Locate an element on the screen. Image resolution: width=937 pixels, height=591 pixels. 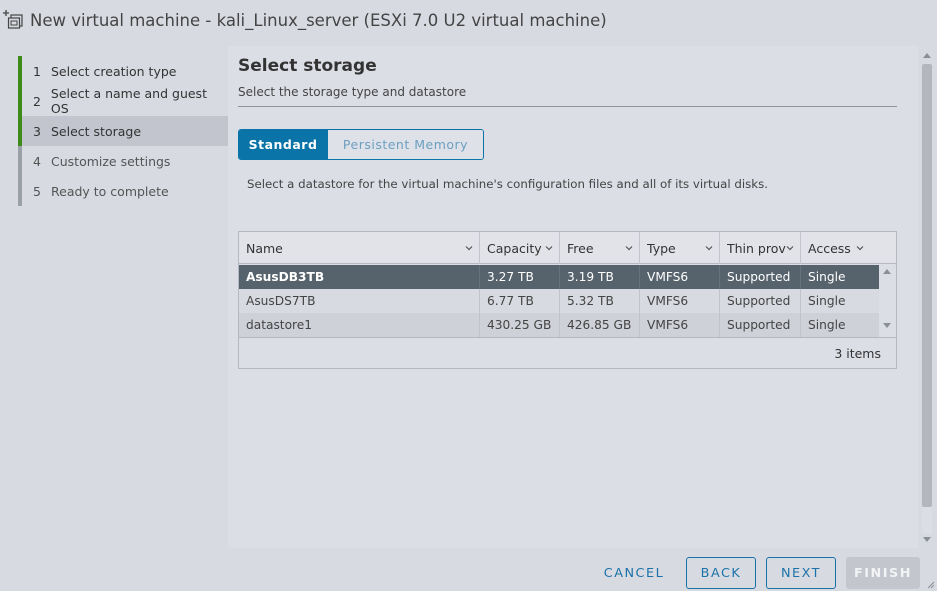
step-label: Customize settings is located at coordinates (111, 161).